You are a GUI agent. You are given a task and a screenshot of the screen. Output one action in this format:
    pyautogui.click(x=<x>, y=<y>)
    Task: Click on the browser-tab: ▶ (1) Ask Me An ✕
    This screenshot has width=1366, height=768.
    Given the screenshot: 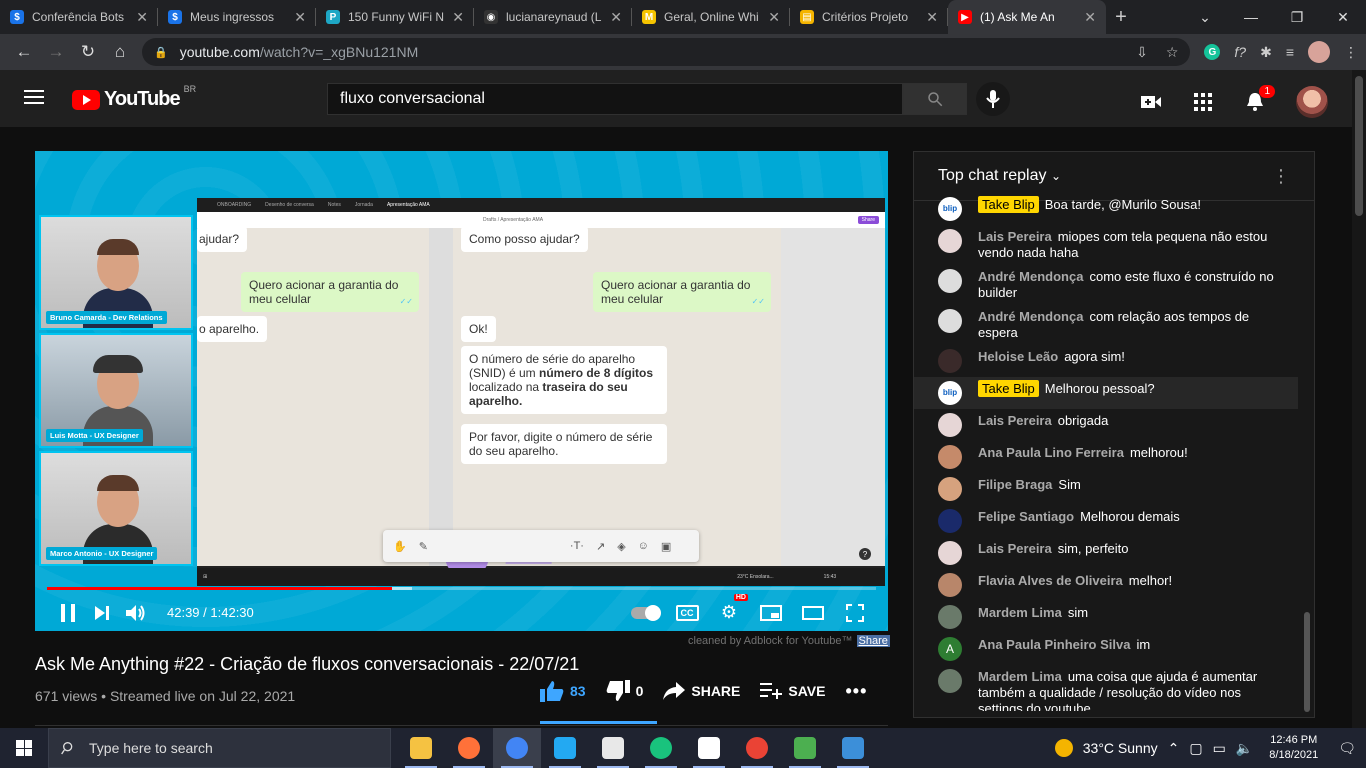 What is the action you would take?
    pyautogui.click(x=1027, y=17)
    